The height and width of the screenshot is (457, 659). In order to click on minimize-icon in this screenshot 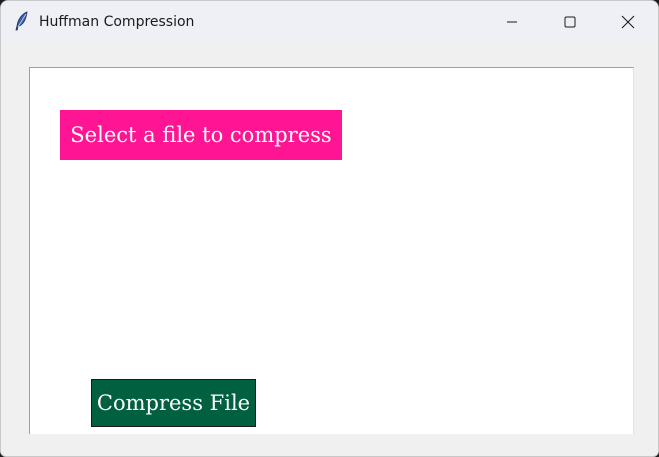, I will do `click(512, 22)`.